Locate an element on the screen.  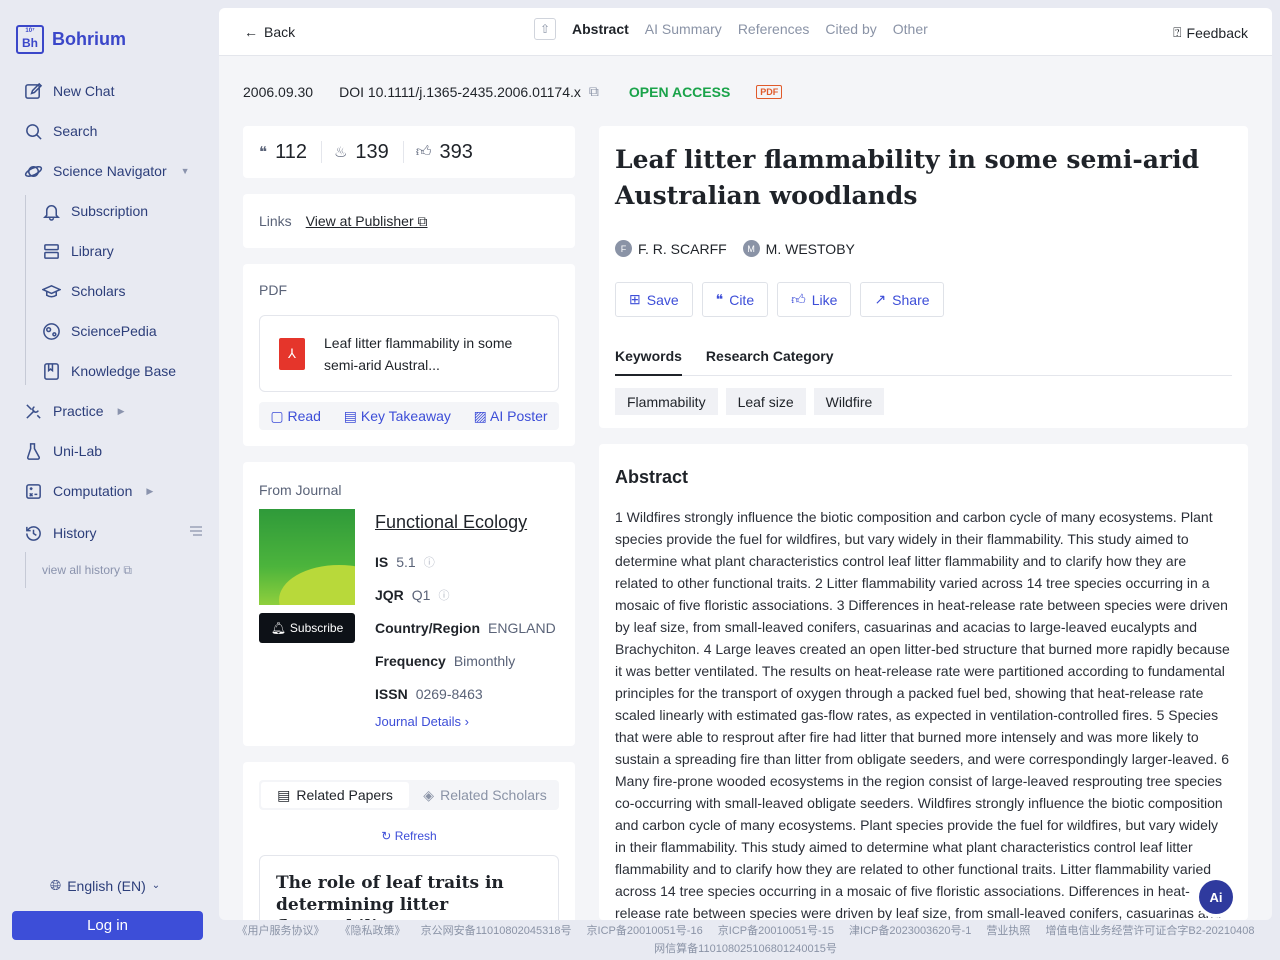
tab-references: References is located at coordinates (774, 29).